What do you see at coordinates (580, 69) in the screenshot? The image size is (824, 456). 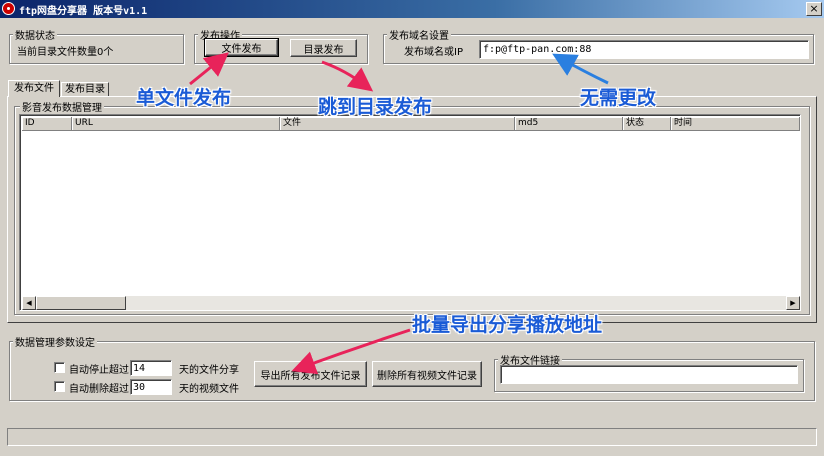 I see `arrow-to-domain` at bounding box center [580, 69].